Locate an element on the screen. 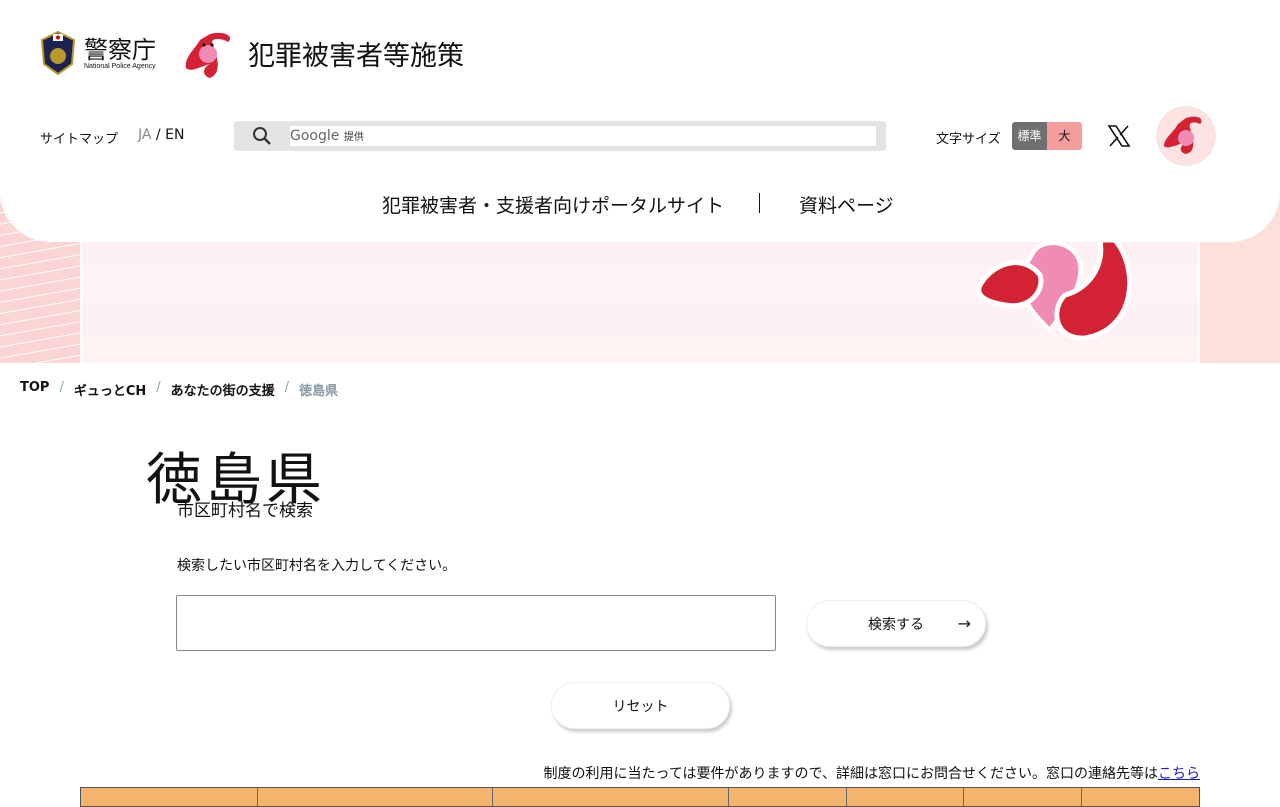  lang-ja: JA is located at coordinates (144, 135).